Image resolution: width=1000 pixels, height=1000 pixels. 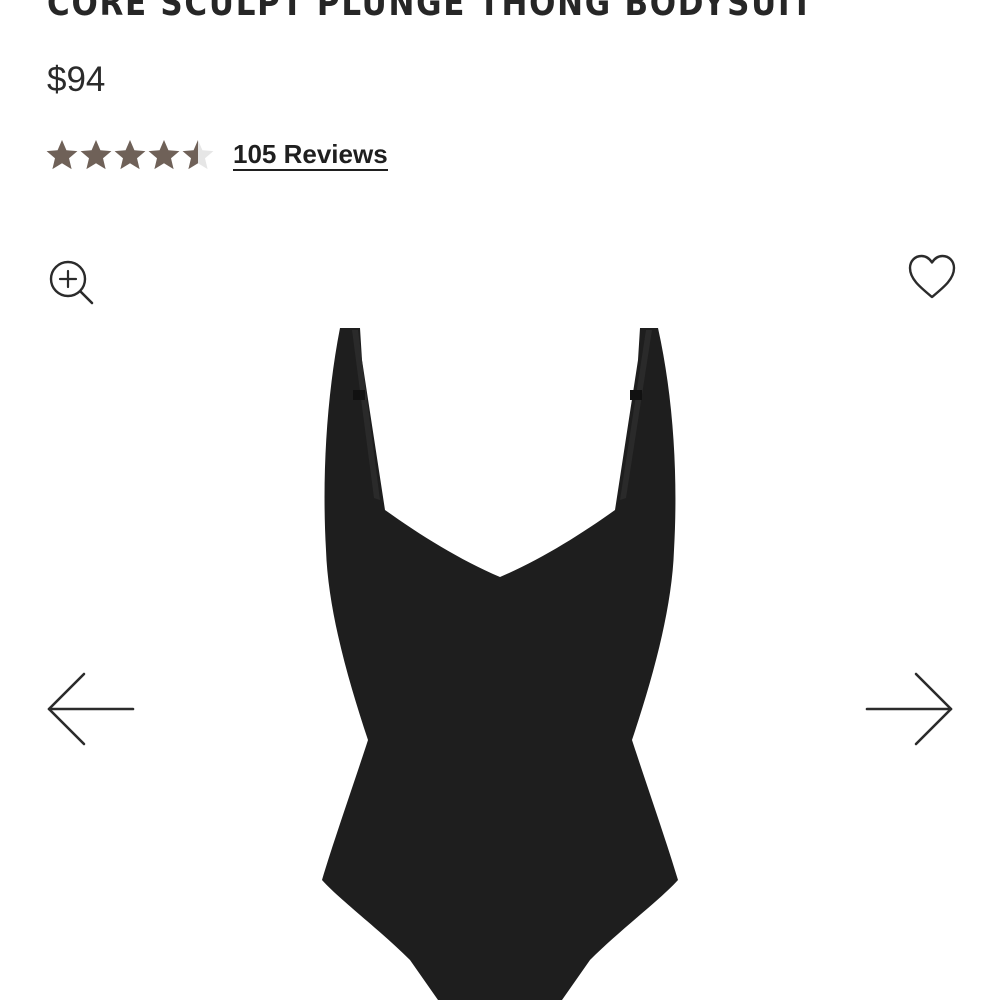 I want to click on wishlist-button, so click(x=932, y=278).